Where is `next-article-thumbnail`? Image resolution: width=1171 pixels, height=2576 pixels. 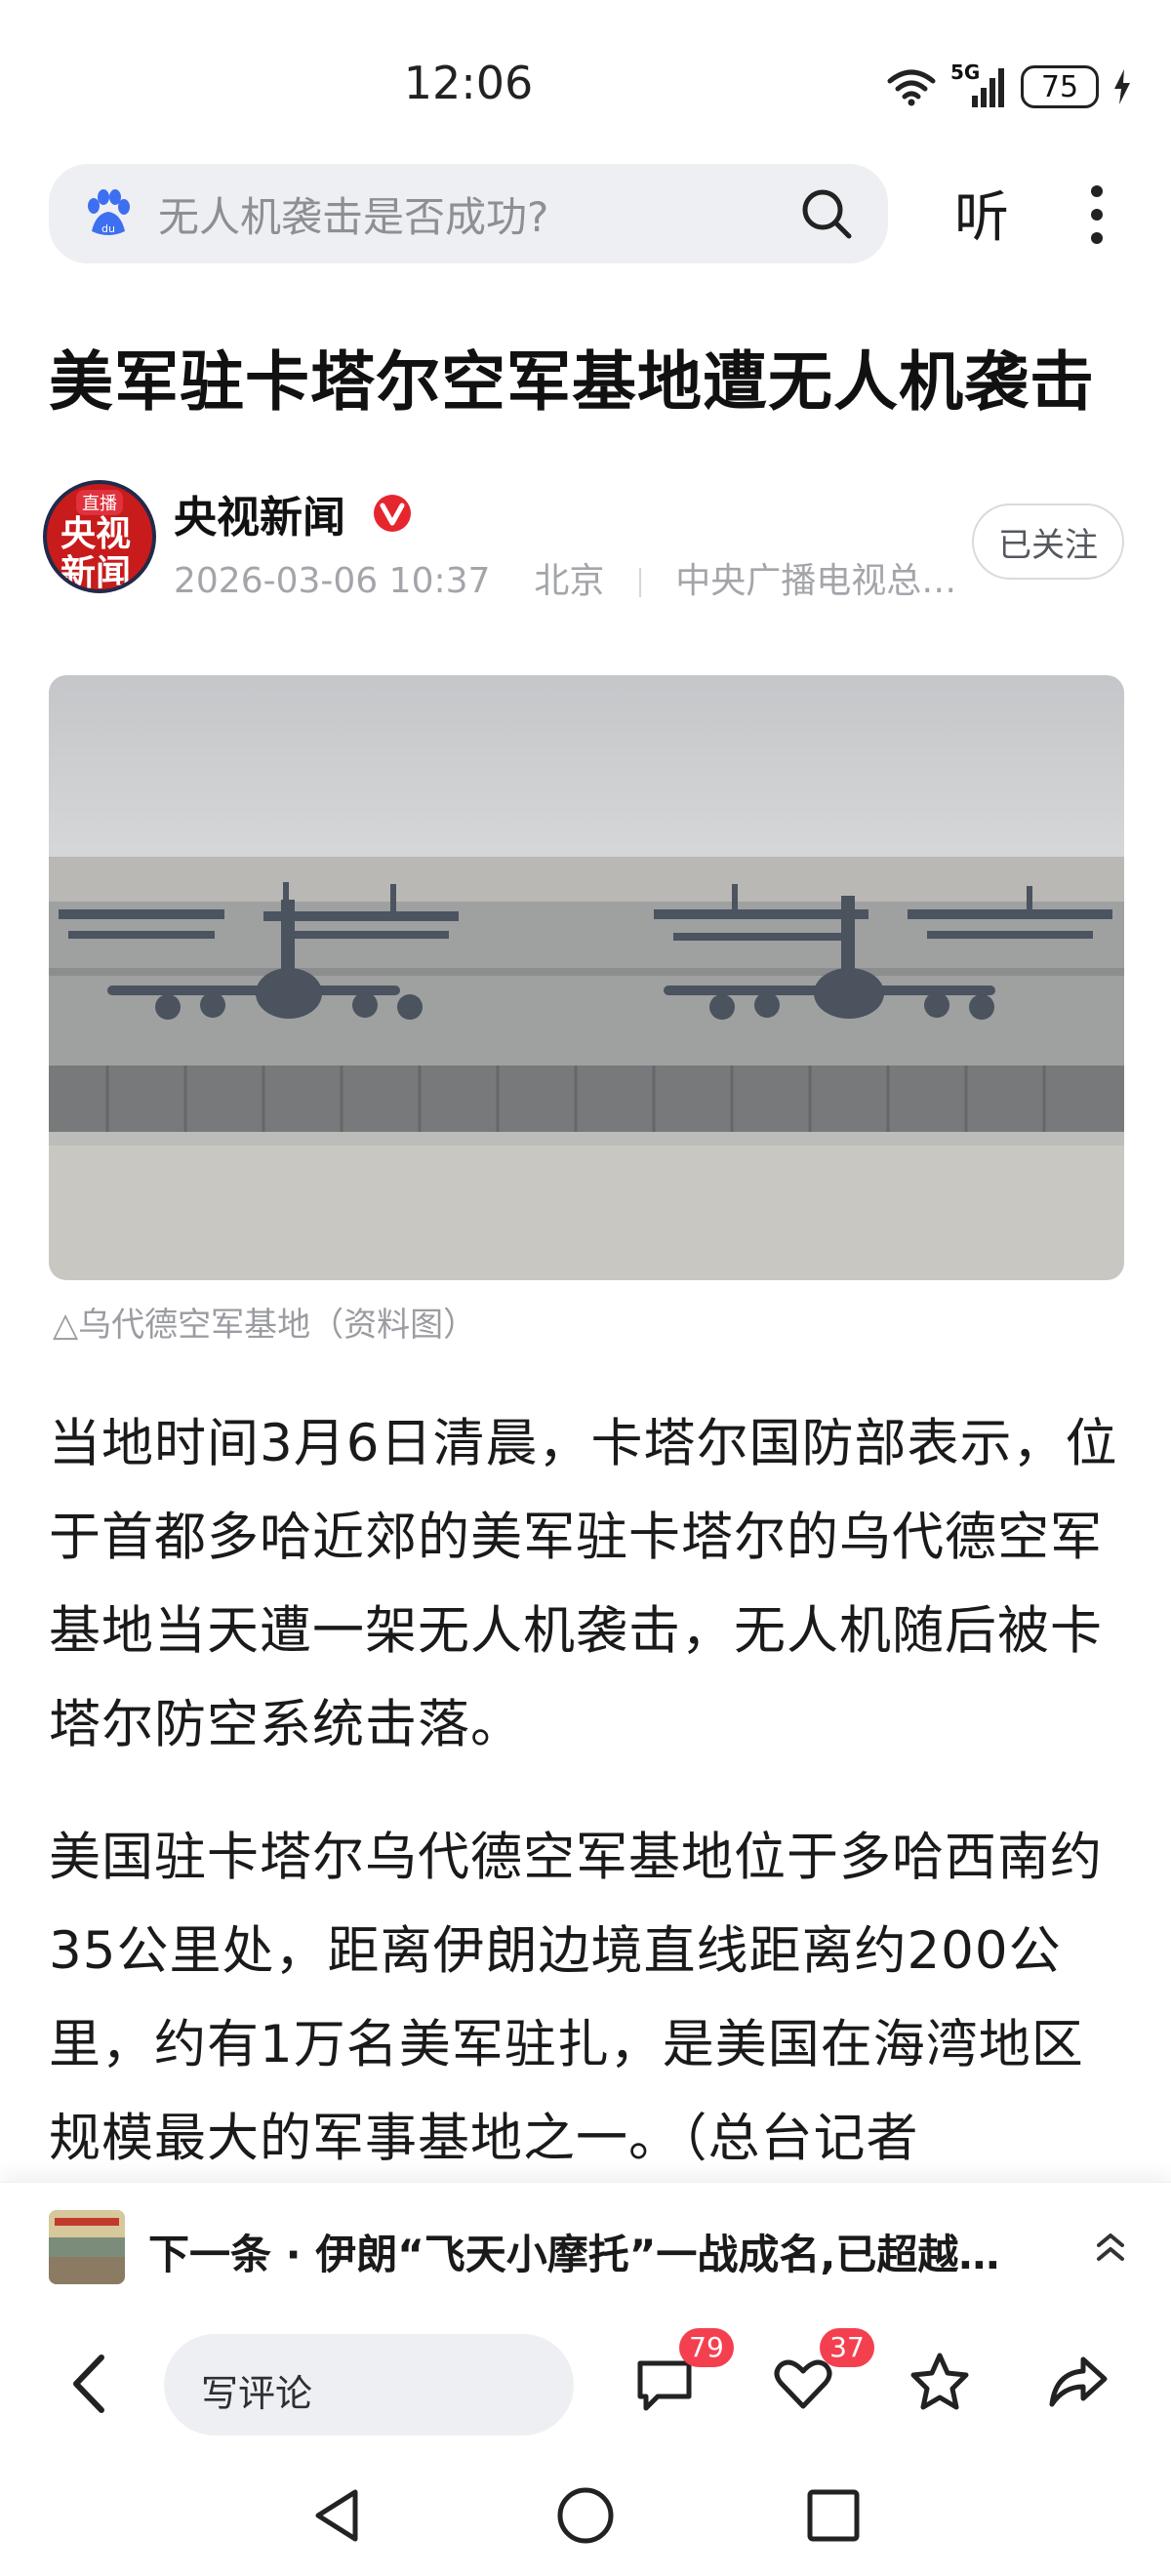
next-article-thumbnail is located at coordinates (87, 2247).